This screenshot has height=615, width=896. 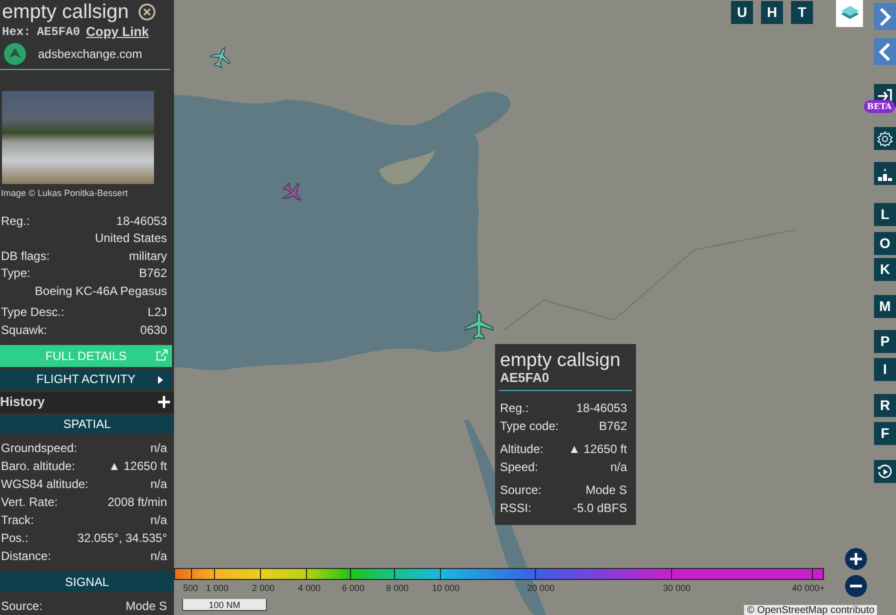 I want to click on altitude-label: 6 000, so click(x=353, y=588).